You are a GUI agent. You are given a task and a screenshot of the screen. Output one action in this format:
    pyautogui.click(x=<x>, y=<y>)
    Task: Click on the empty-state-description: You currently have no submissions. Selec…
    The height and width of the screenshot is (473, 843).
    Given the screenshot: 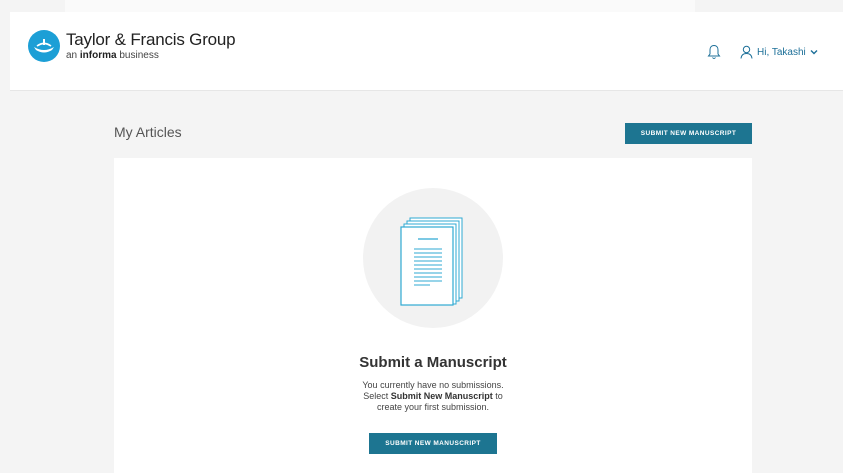 What is the action you would take?
    pyautogui.click(x=433, y=396)
    